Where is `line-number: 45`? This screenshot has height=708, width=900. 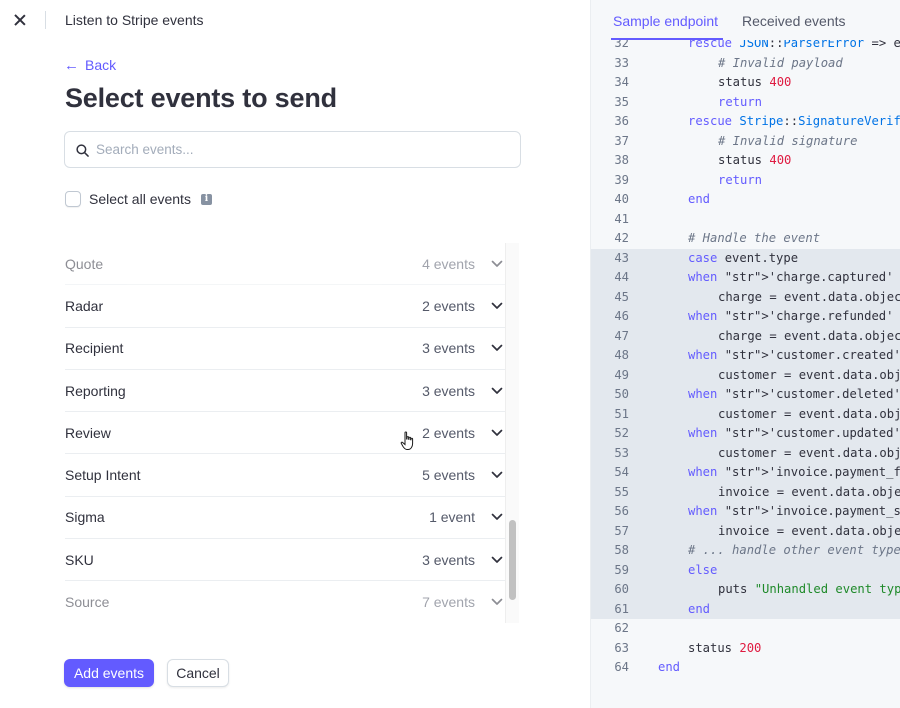 line-number: 45 is located at coordinates (621, 296).